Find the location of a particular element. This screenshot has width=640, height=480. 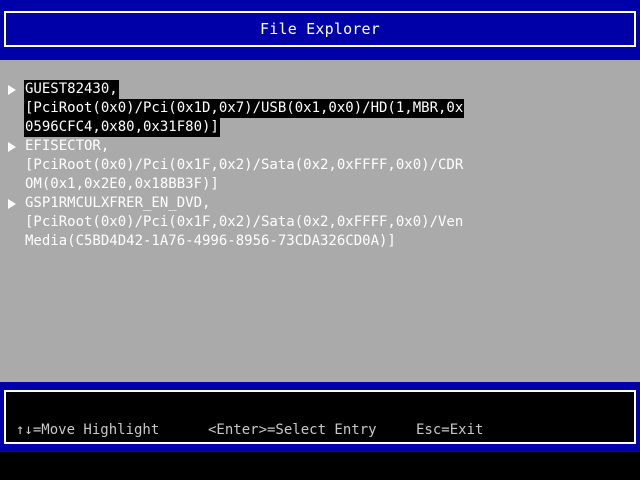

title-frame: File Explorer is located at coordinates (320, 29).